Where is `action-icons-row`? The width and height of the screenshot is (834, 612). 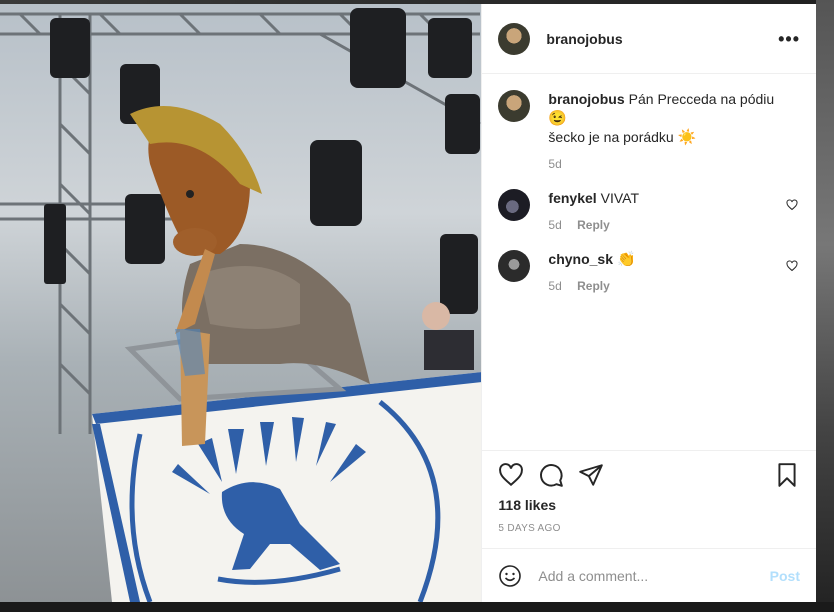 action-icons-row is located at coordinates (649, 475).